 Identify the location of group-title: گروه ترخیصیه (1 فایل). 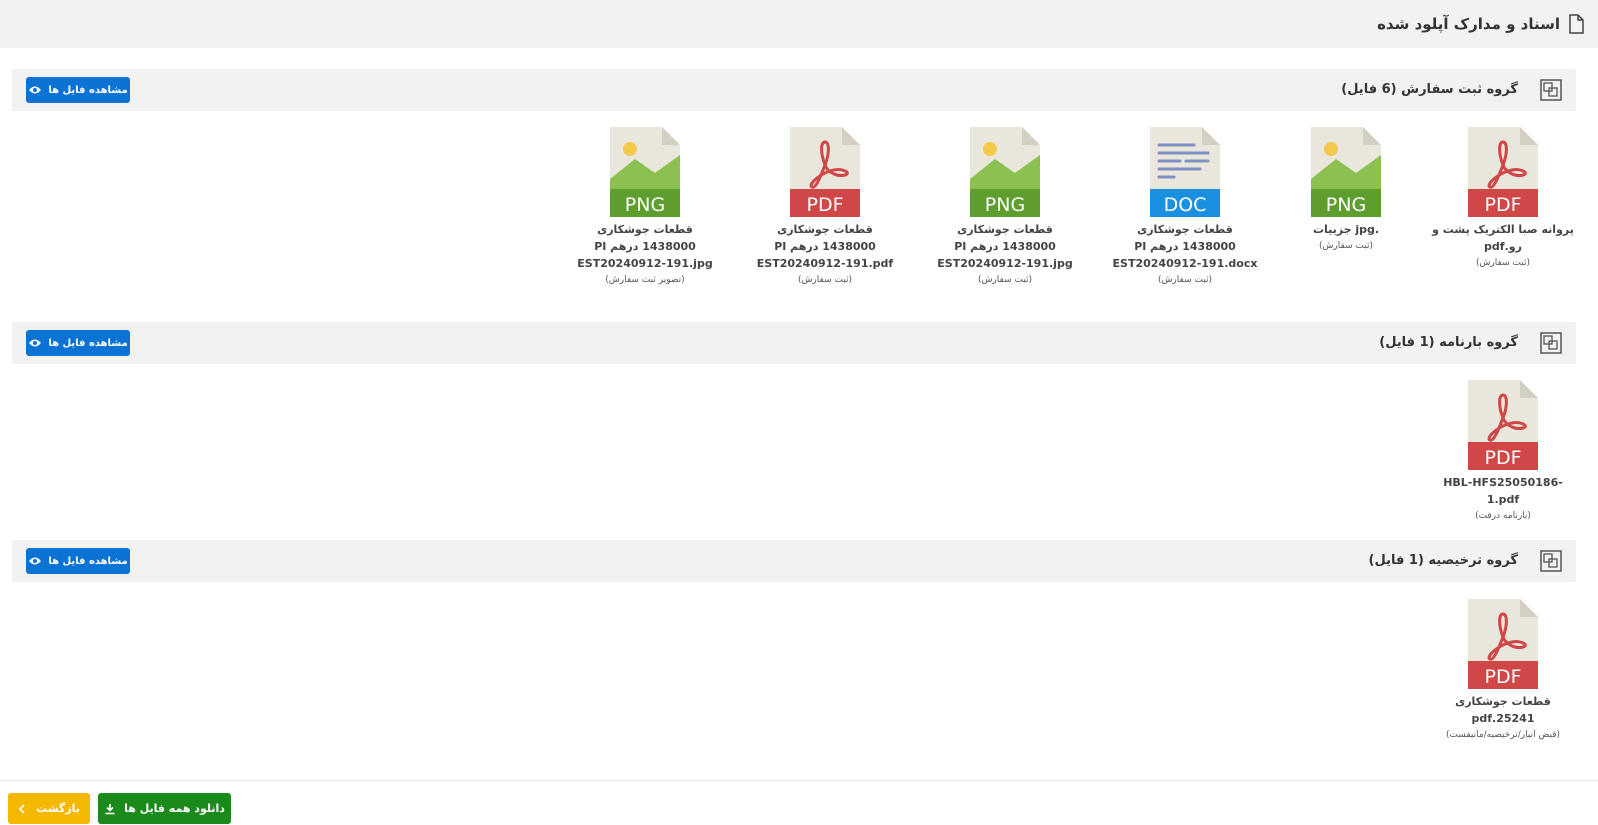
(1443, 560).